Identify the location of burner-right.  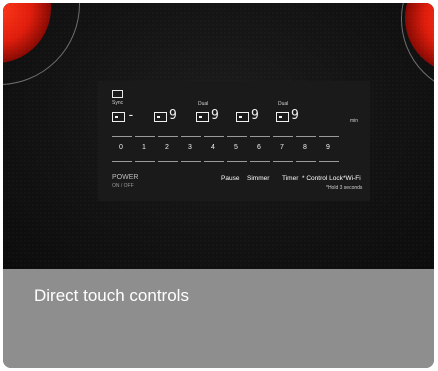
(419, 38).